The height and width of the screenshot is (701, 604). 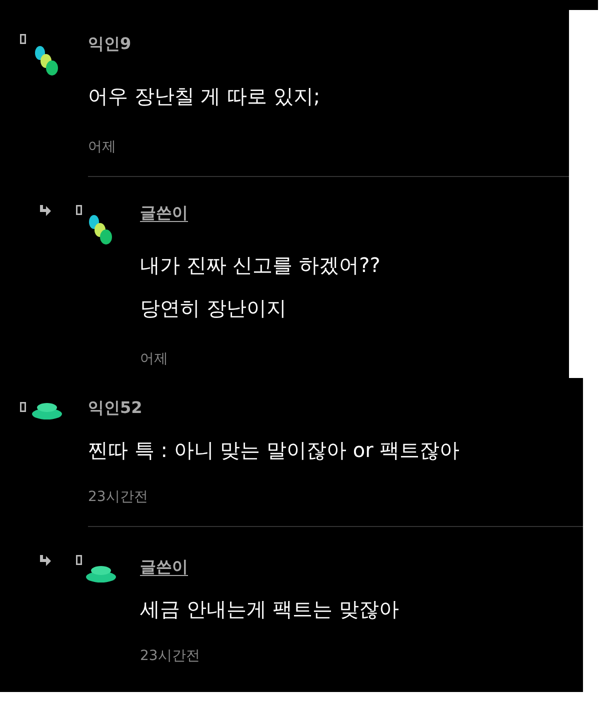 What do you see at coordinates (204, 96) in the screenshot?
I see `comment-text: 어우 장난칠 게 따로 있지;` at bounding box center [204, 96].